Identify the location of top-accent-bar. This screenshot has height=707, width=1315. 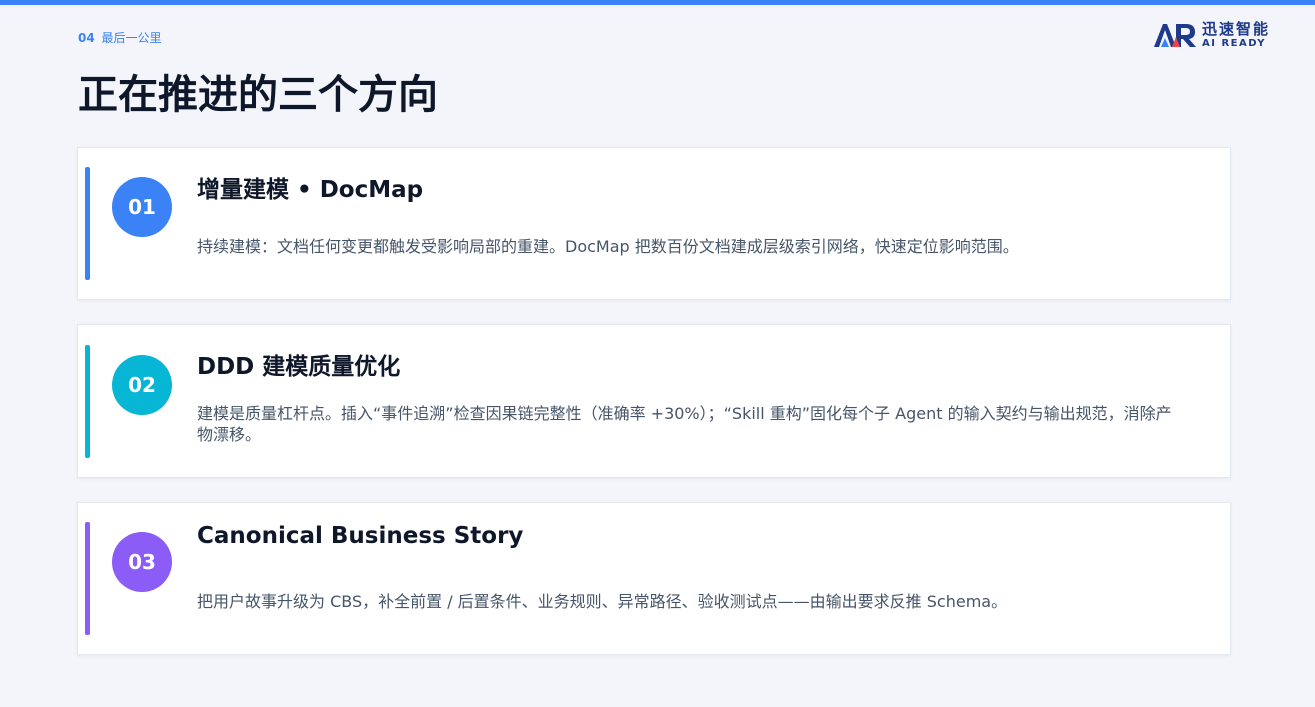
(657, 2).